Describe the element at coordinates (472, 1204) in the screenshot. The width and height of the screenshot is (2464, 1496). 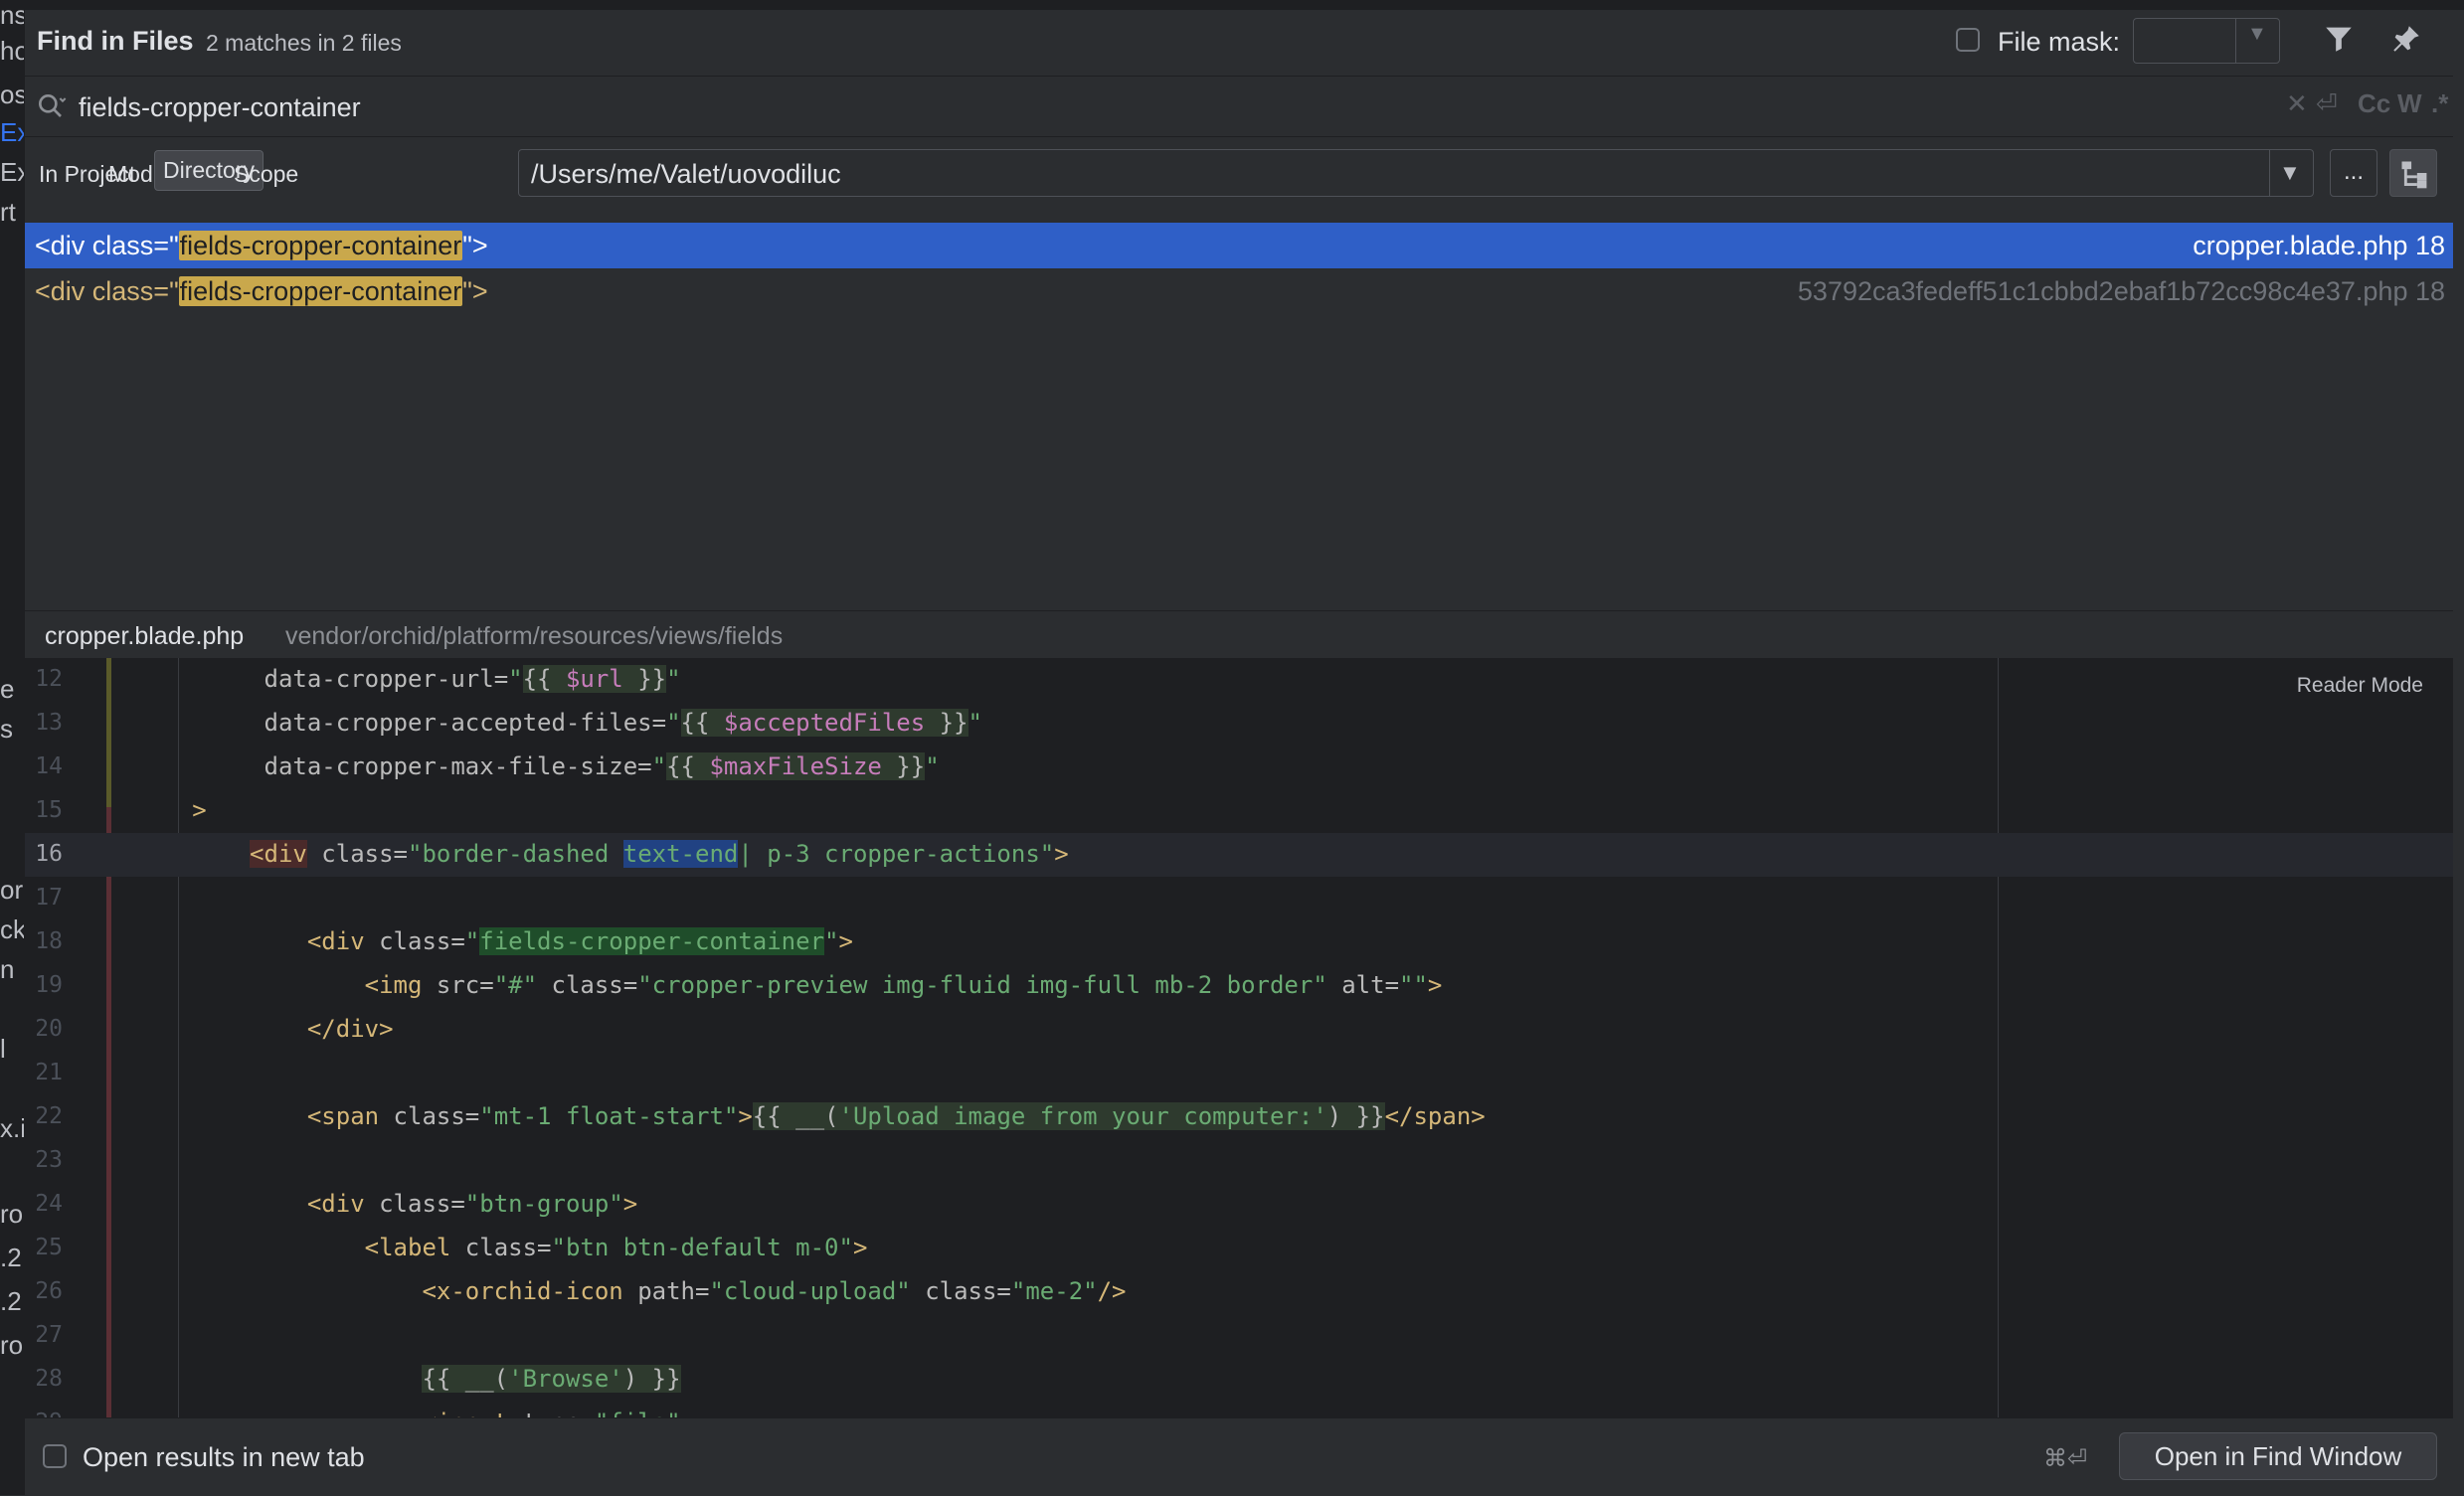
I see `code-text: <div class="btn-group">` at that location.